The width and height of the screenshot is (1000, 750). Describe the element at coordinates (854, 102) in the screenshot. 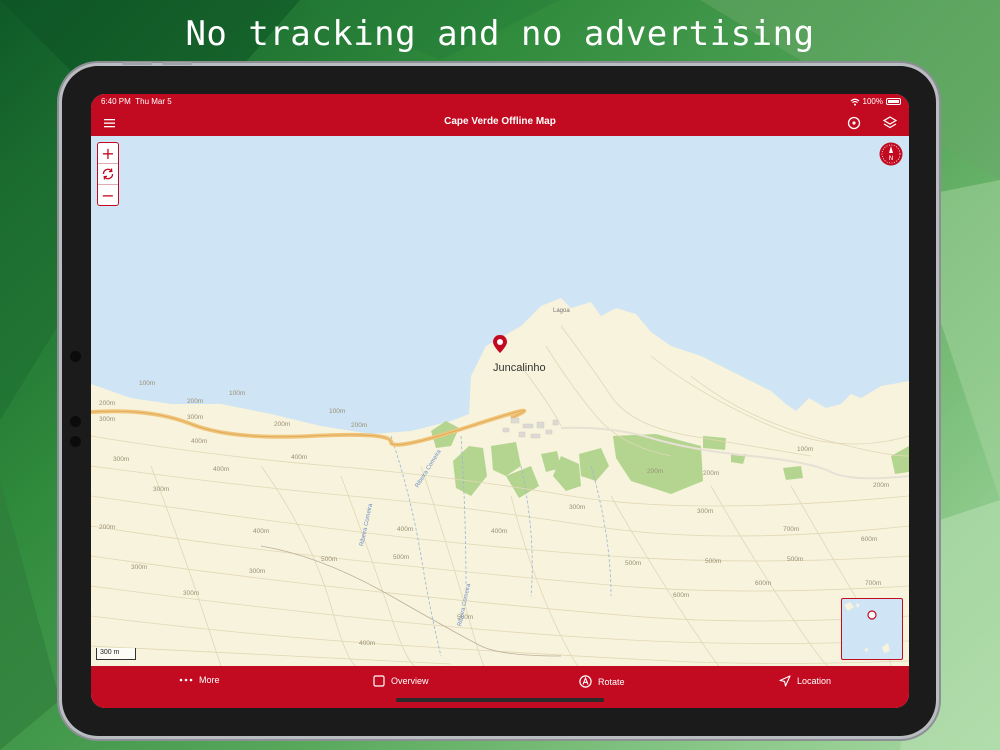

I see `wifi-icon` at that location.